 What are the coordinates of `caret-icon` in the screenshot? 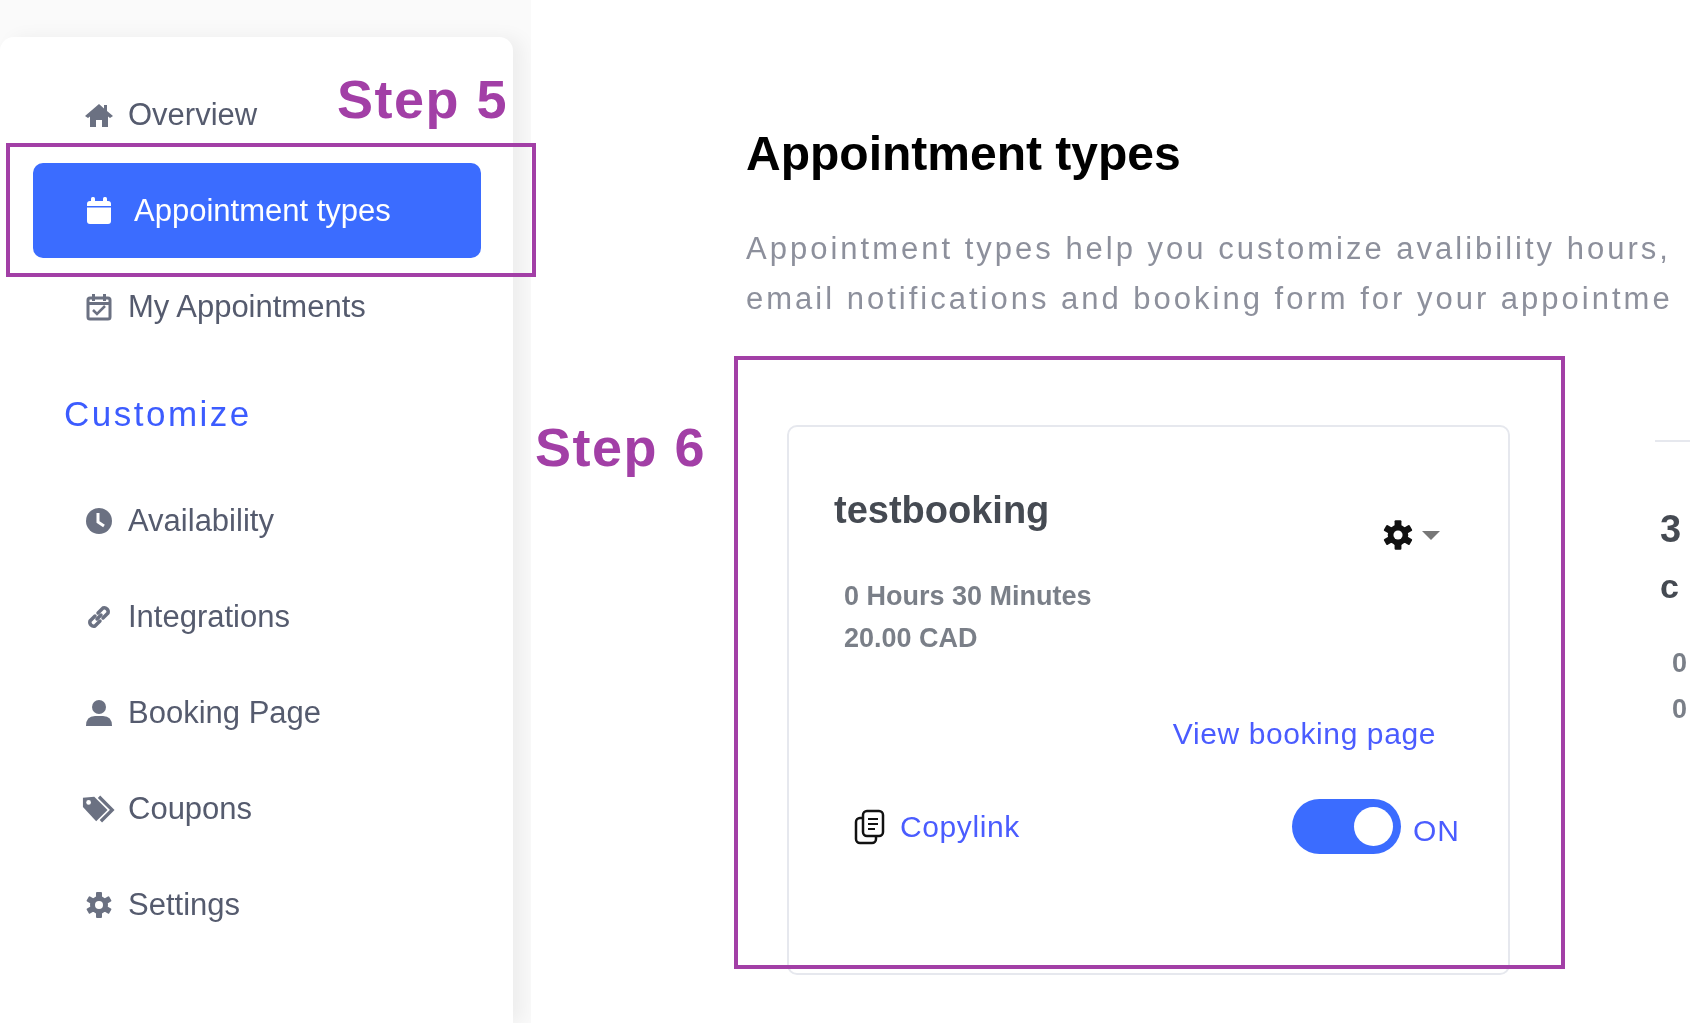 It's located at (1431, 535).